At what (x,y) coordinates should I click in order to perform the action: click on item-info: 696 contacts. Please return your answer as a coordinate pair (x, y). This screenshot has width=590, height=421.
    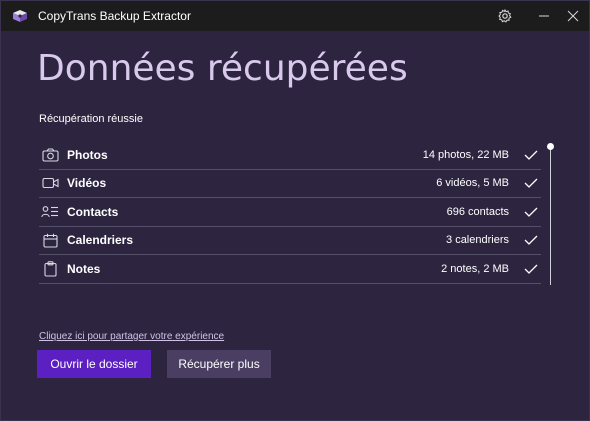
    Looking at the image, I should click on (477, 211).